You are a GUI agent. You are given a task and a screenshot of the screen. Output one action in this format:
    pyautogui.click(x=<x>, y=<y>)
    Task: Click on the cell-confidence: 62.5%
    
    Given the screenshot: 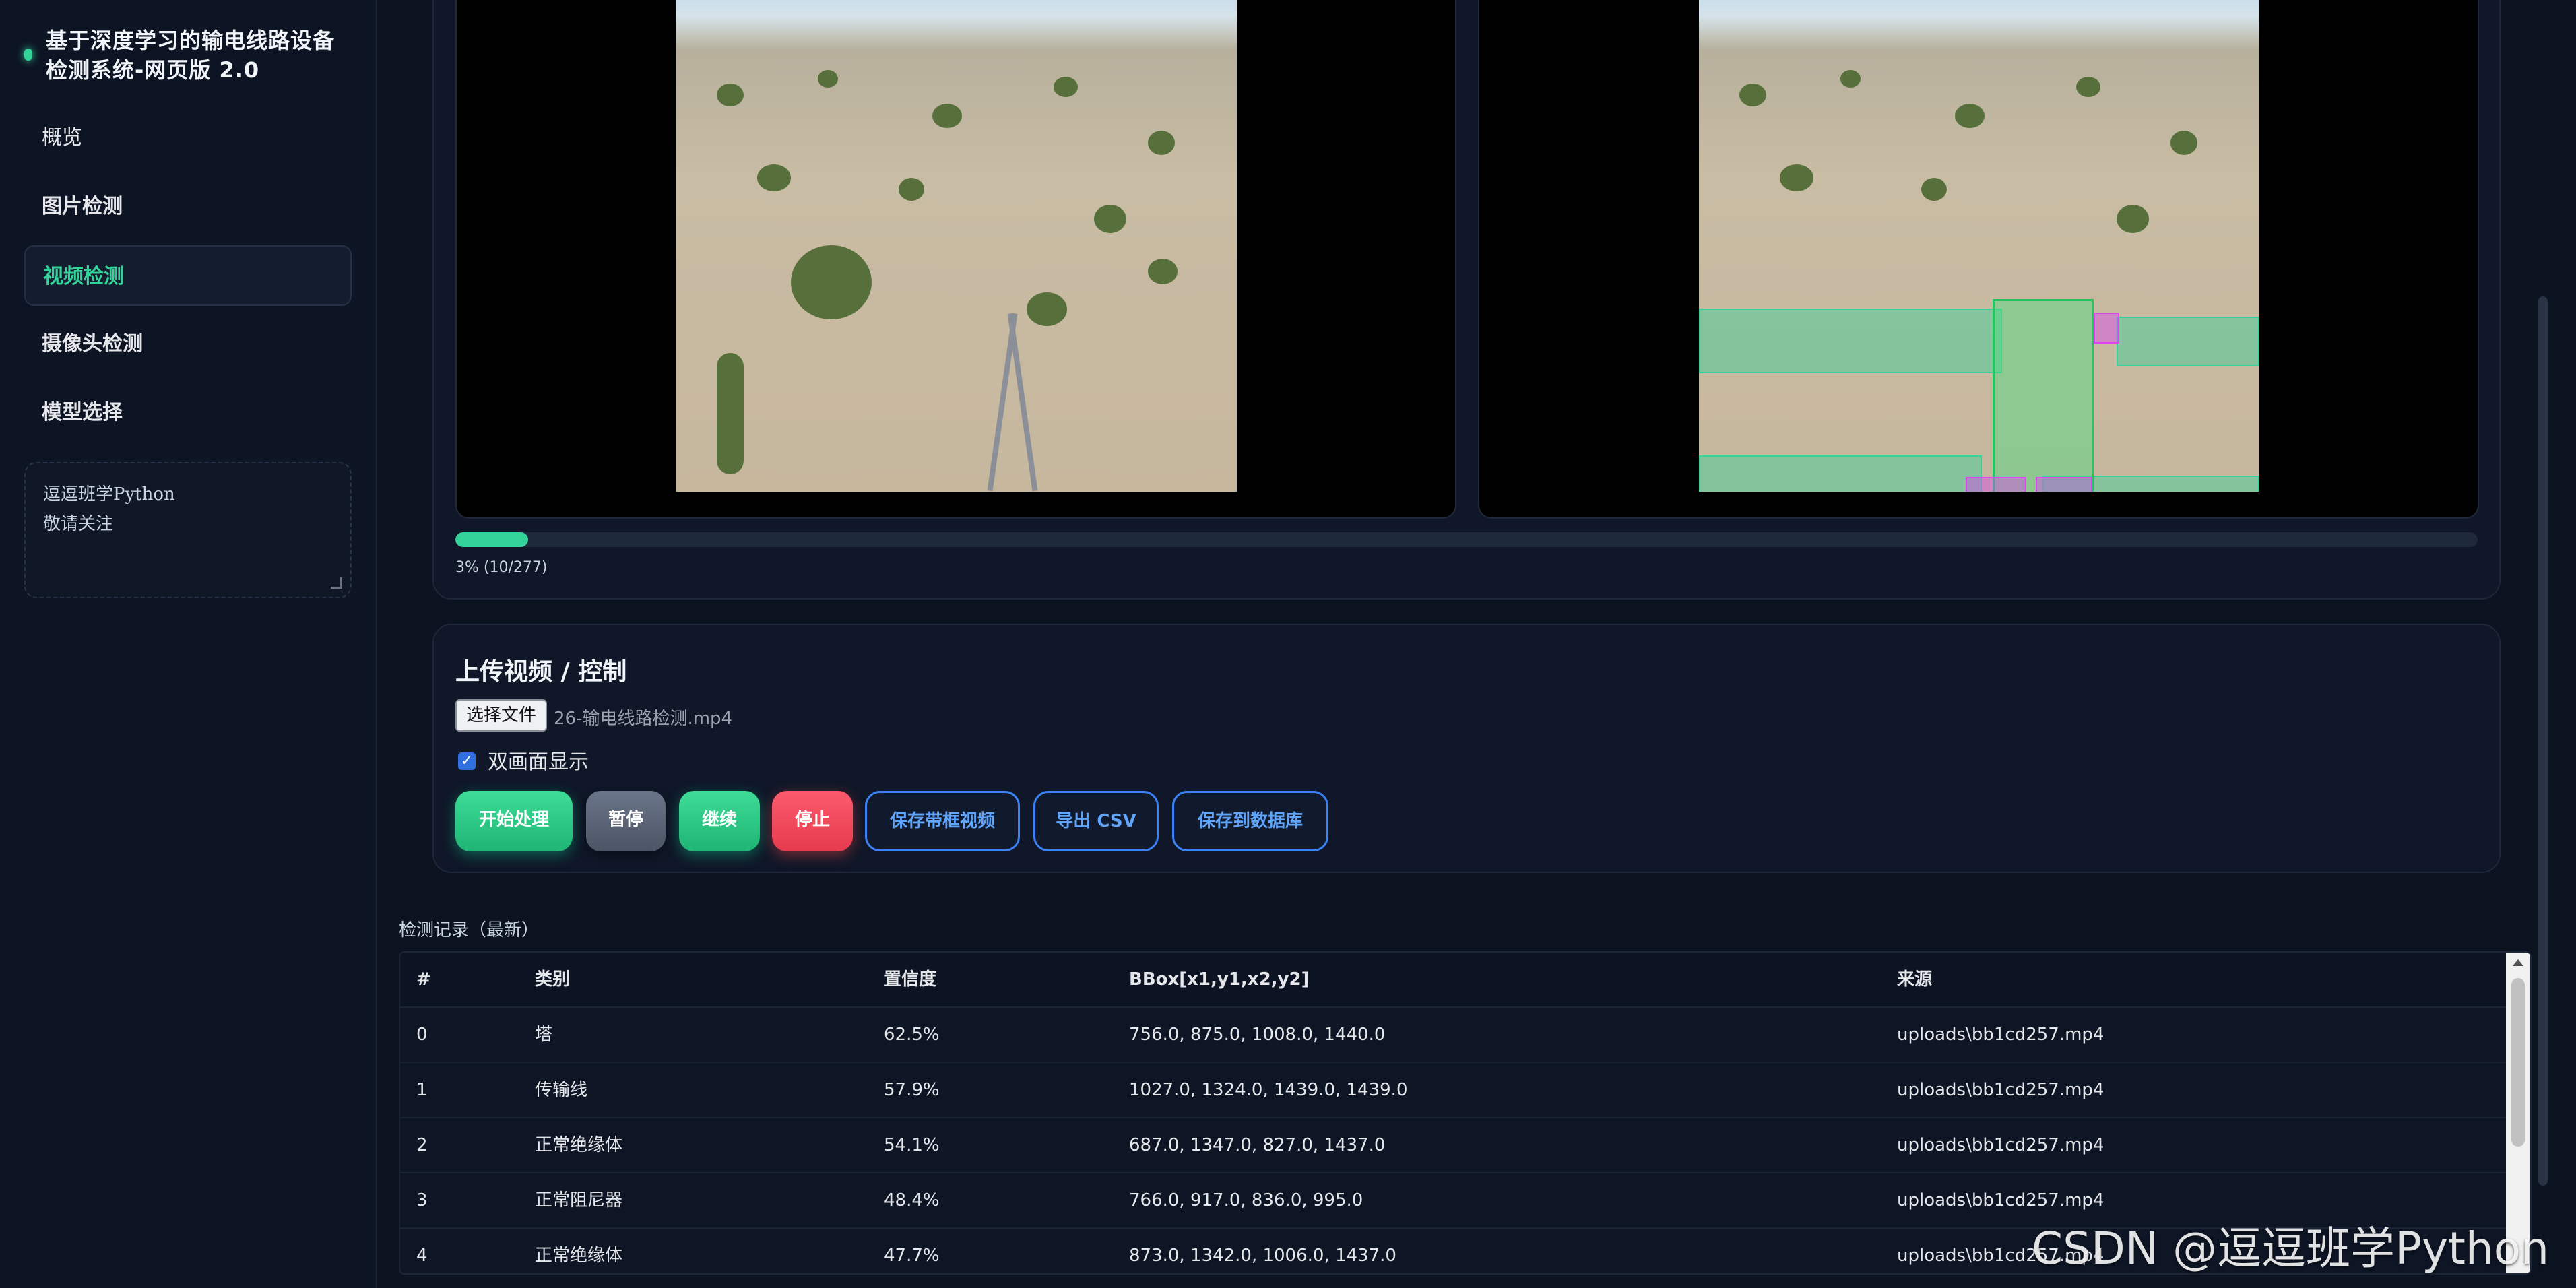 What is the action you would take?
    pyautogui.click(x=912, y=1035)
    